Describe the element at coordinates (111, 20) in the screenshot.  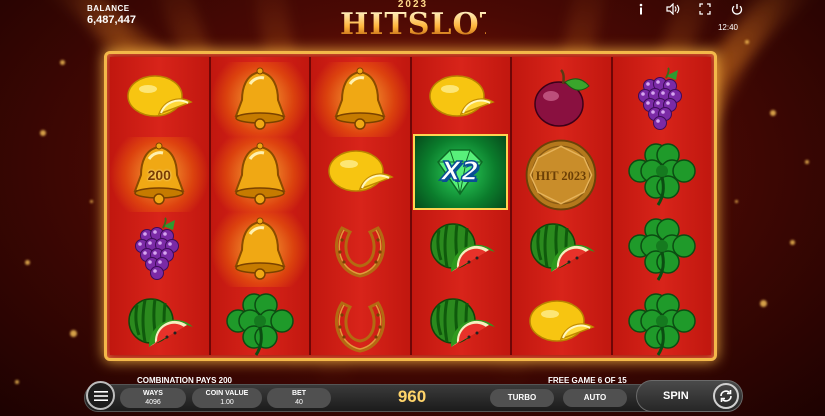
I see `balance-value: 6,487,447` at that location.